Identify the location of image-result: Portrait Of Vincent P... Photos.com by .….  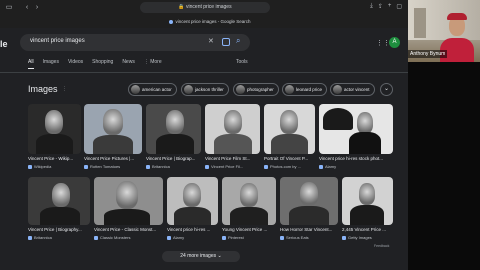
(289, 139).